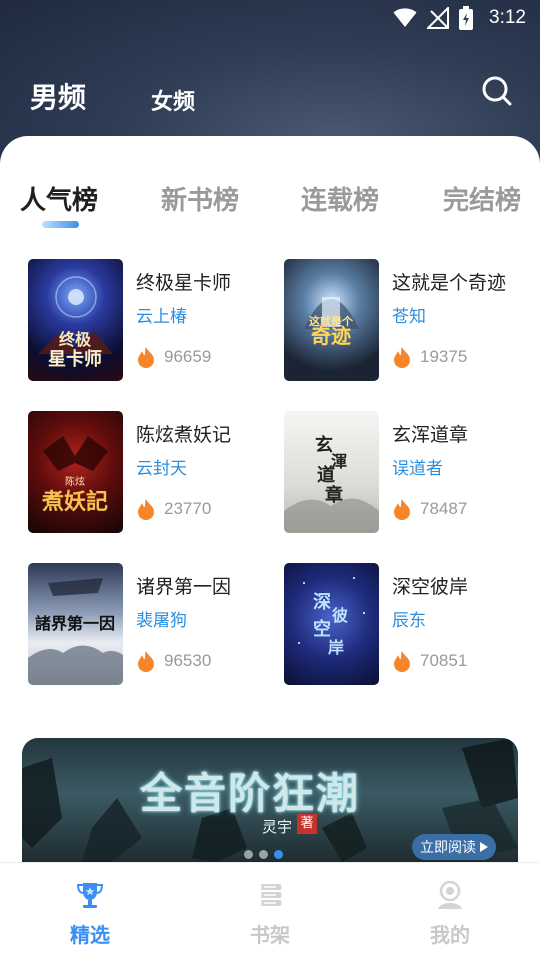  Describe the element at coordinates (188, 356) in the screenshot. I see `heat-value: 96659` at that location.